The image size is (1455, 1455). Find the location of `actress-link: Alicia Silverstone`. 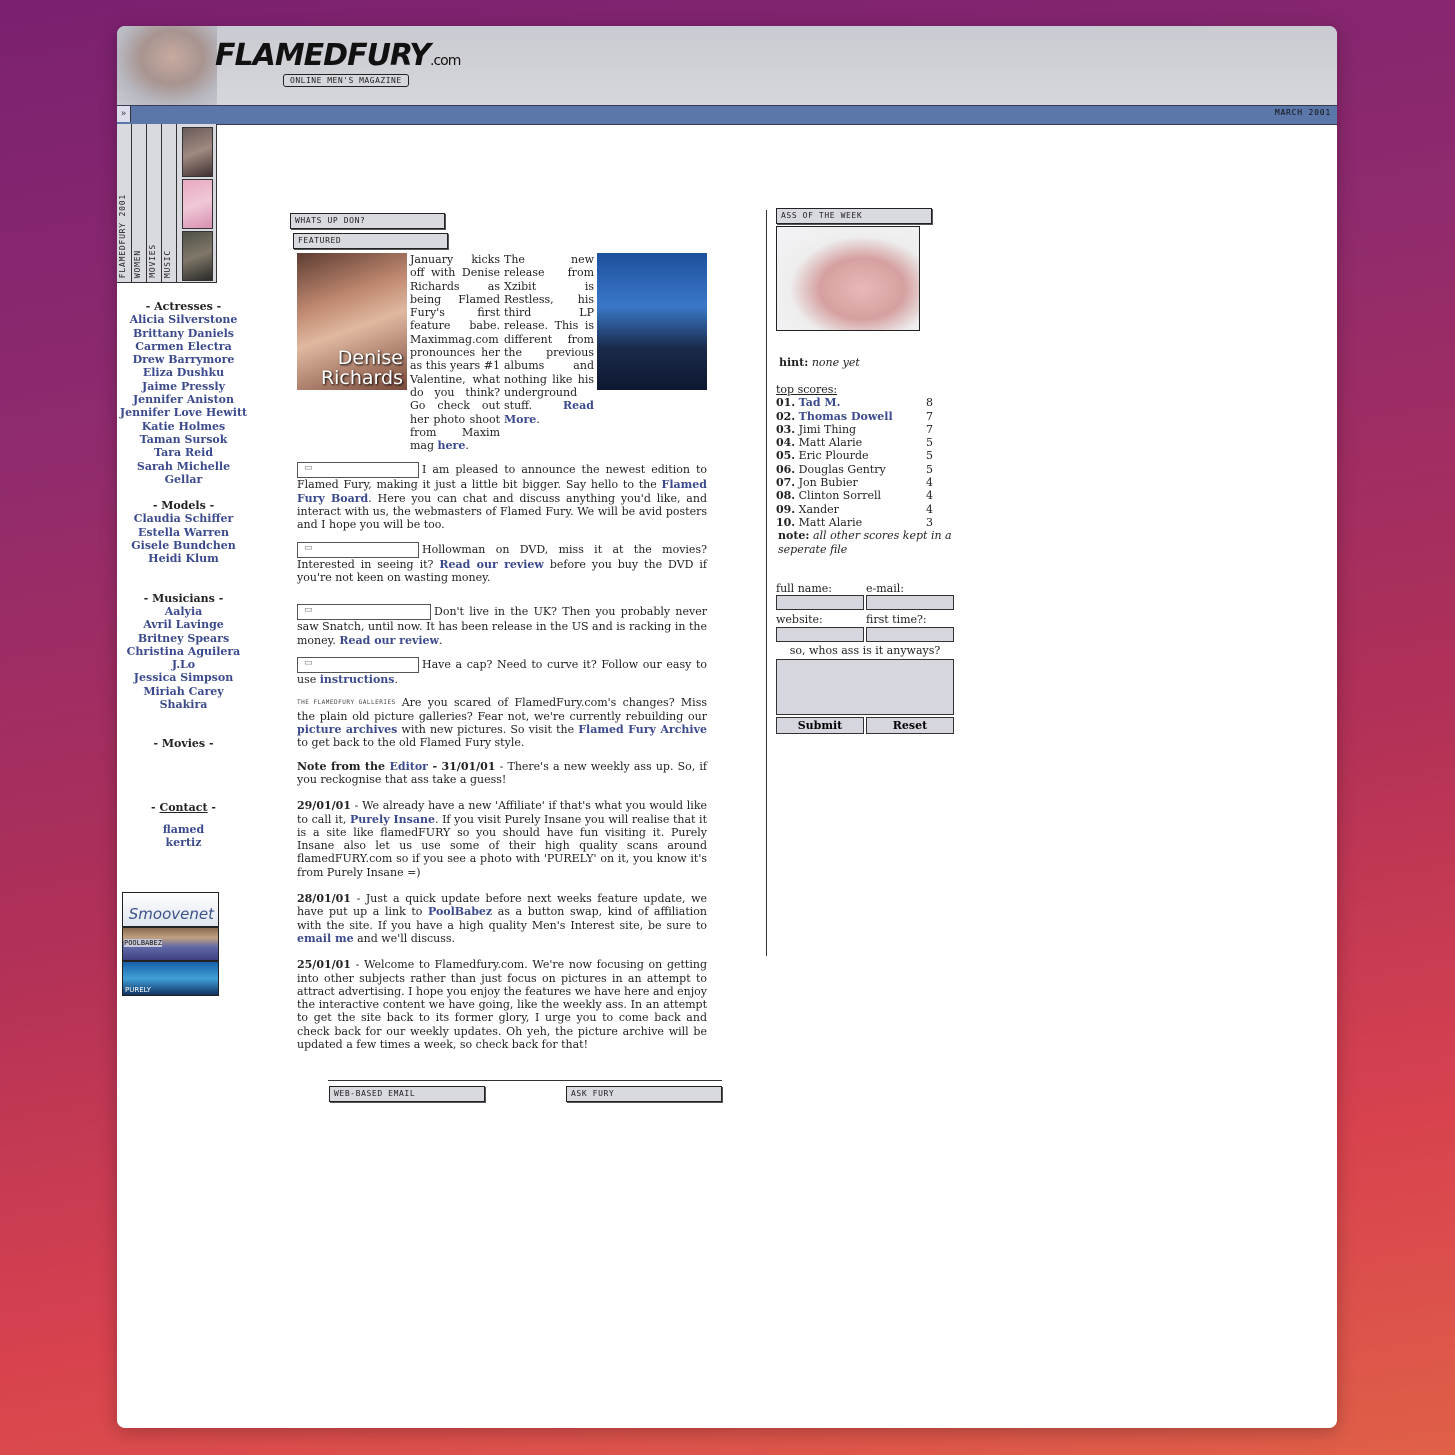

actress-link: Alicia Silverstone is located at coordinates (183, 319).